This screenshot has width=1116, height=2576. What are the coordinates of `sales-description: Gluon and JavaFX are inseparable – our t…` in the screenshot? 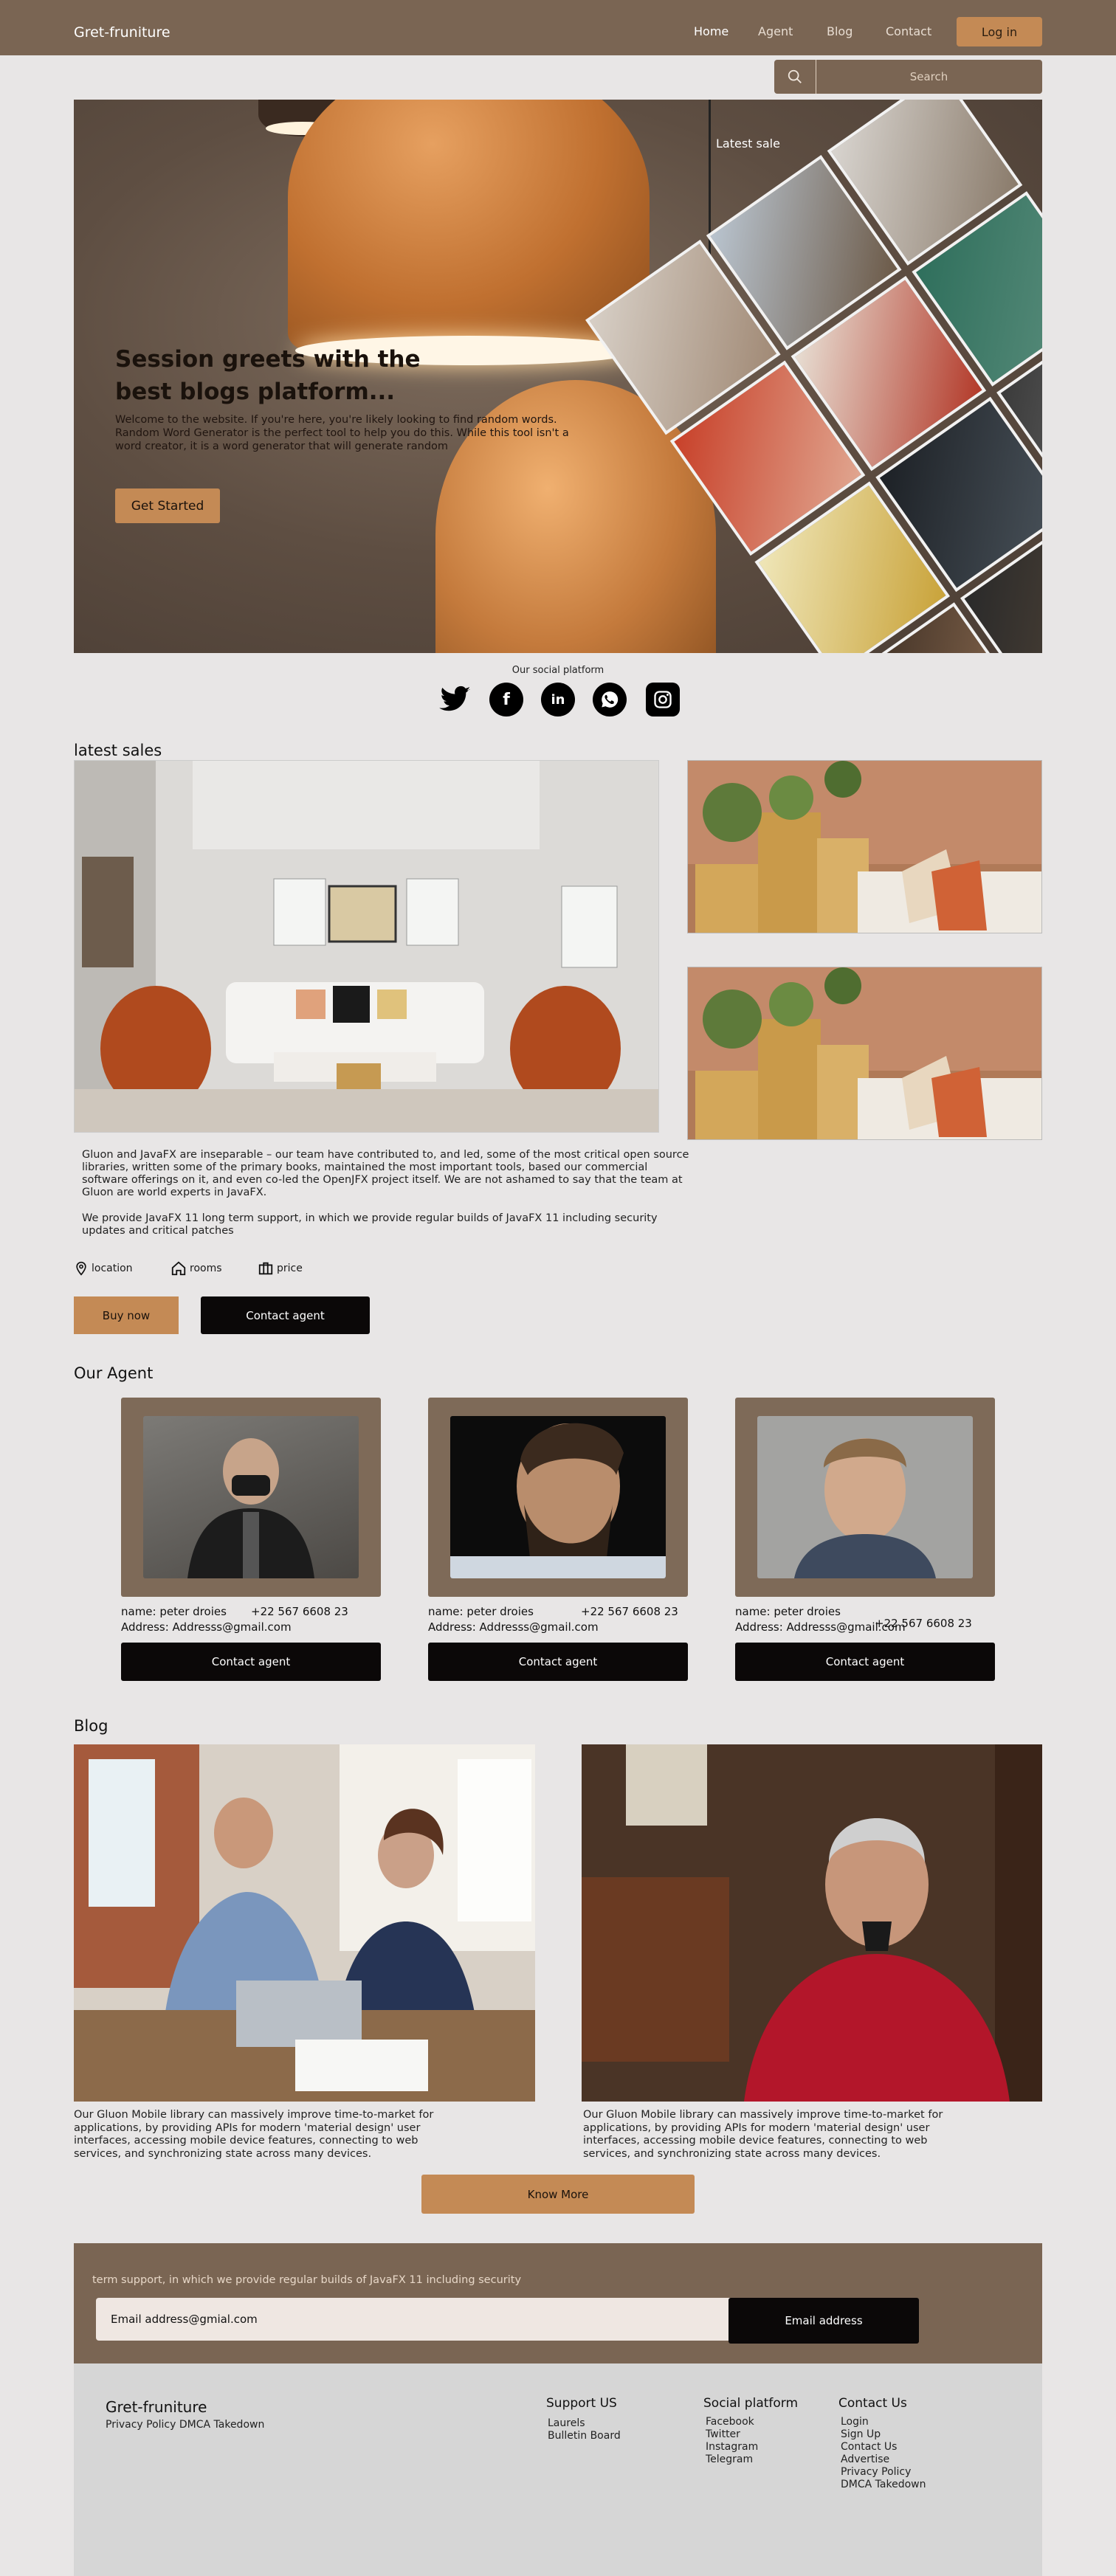 It's located at (385, 1174).